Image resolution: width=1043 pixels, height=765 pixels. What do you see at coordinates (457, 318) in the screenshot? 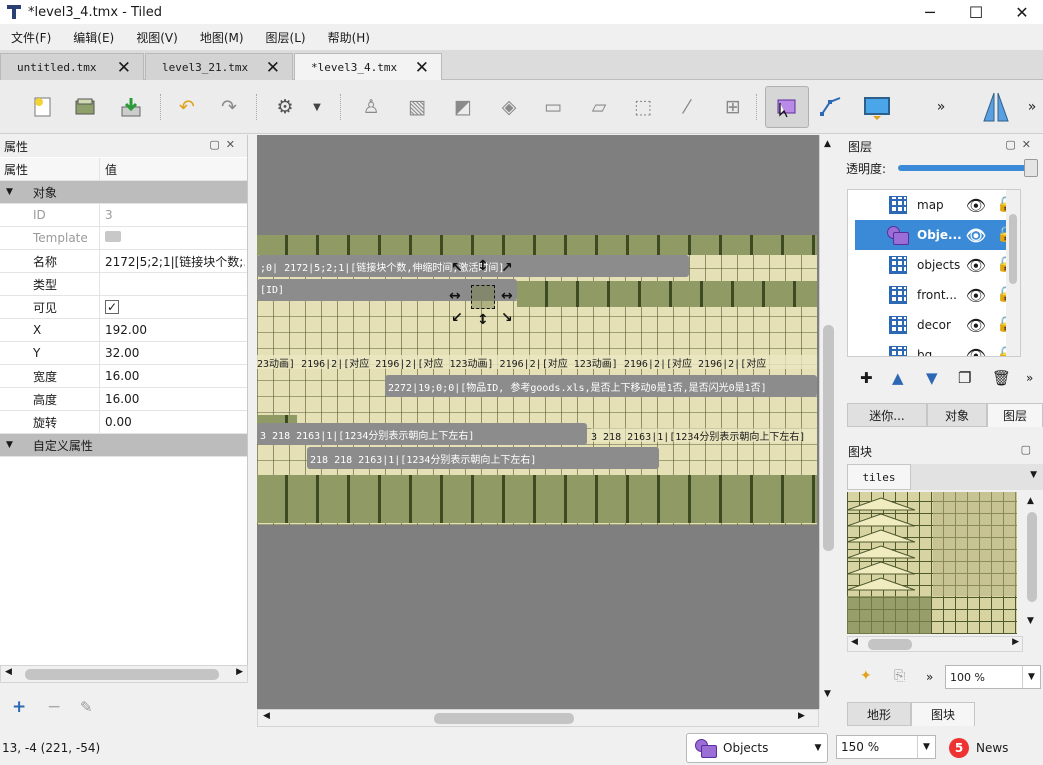
I see `resize-handle-sw-icon: ↙` at bounding box center [457, 318].